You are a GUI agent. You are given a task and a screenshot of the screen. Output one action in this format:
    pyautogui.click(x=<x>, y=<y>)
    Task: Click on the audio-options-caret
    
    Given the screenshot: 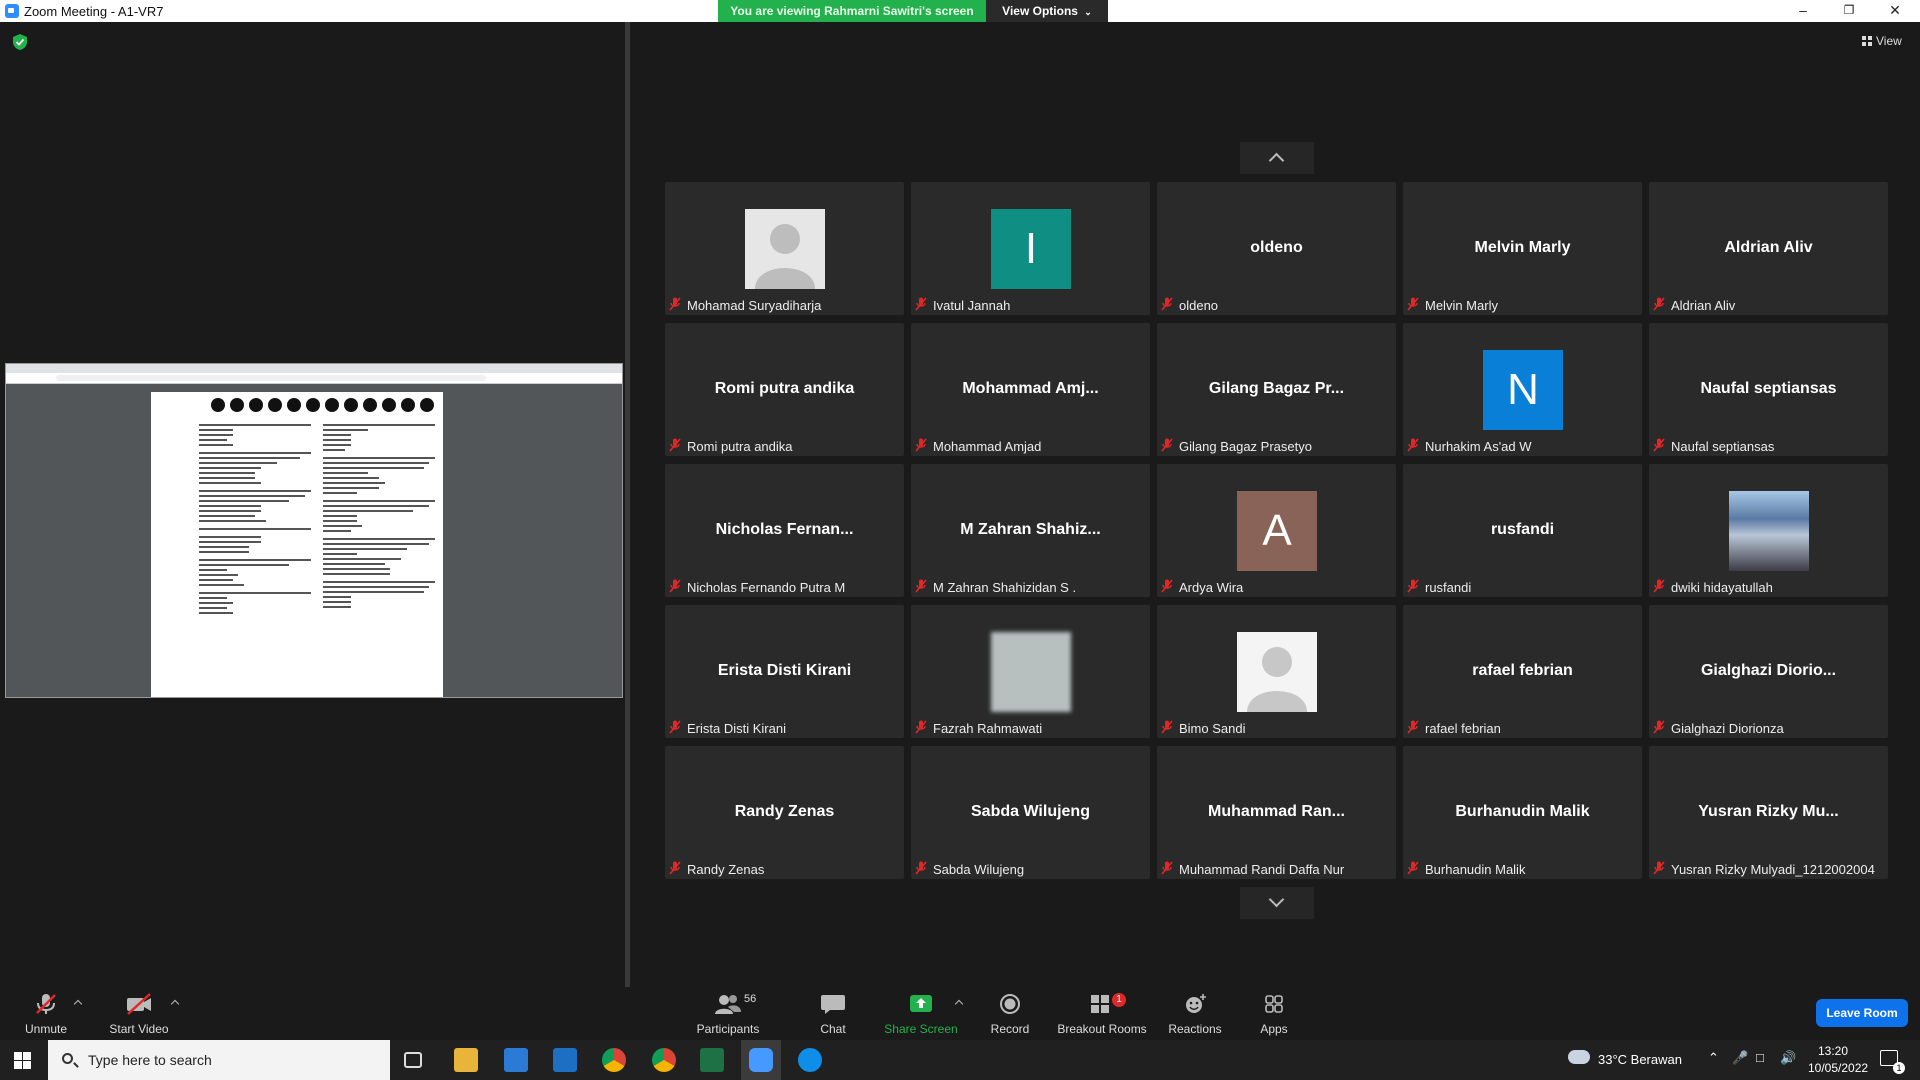 What is the action you would take?
    pyautogui.click(x=78, y=1004)
    